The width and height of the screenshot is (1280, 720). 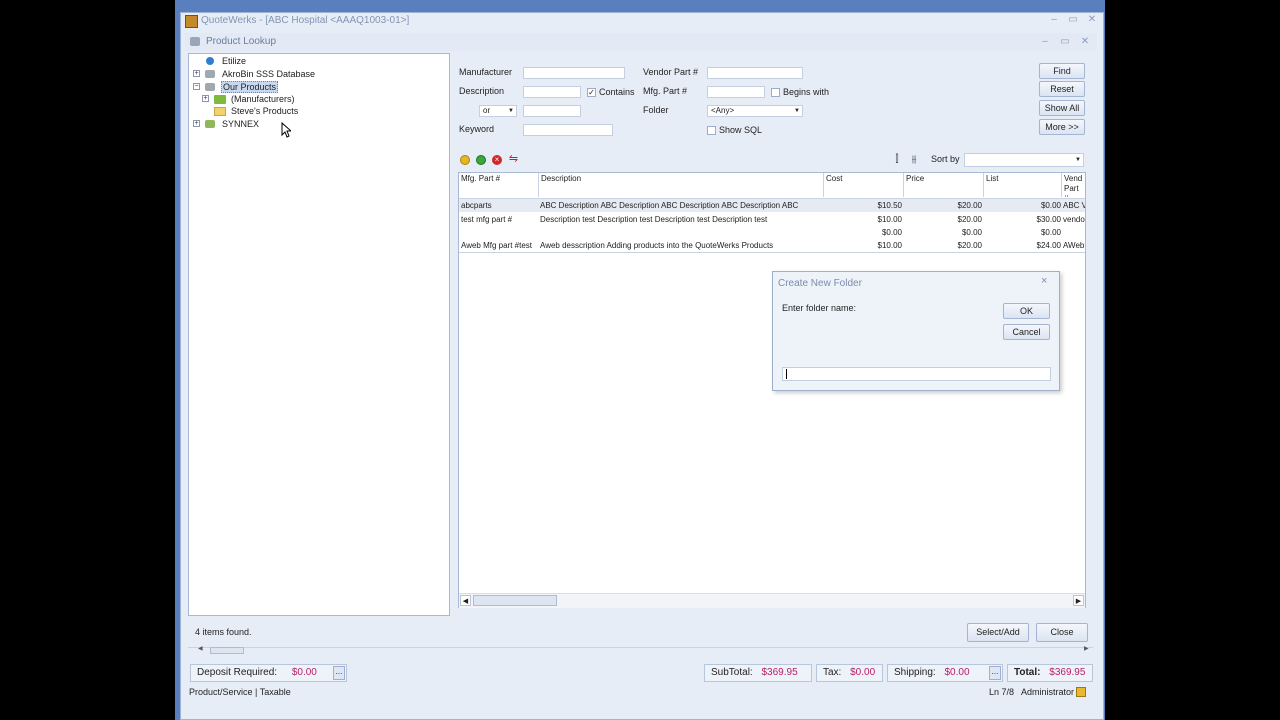 What do you see at coordinates (1081, 692) in the screenshot?
I see `save-icon` at bounding box center [1081, 692].